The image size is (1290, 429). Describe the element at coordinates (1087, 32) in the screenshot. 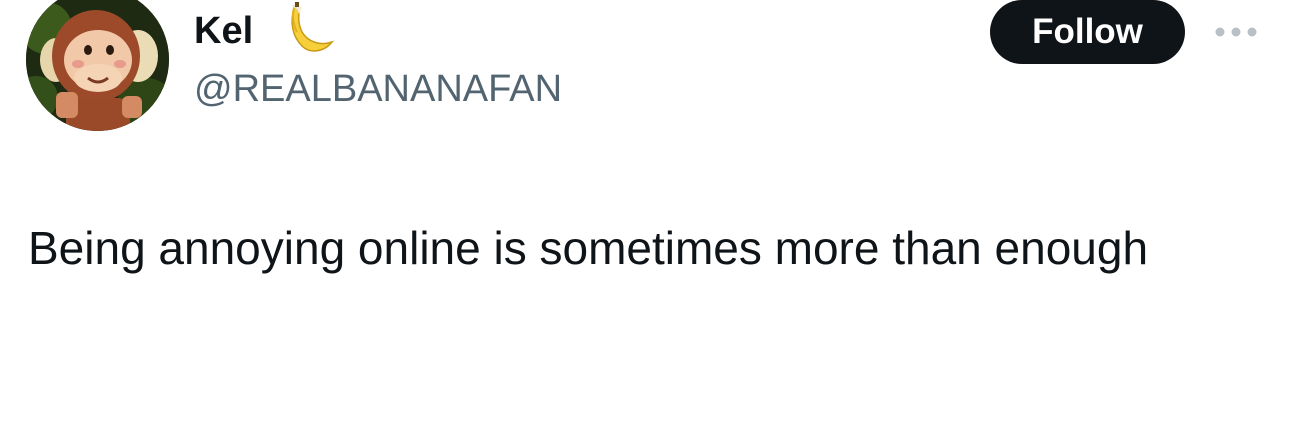

I see `follow-button: Follow` at that location.